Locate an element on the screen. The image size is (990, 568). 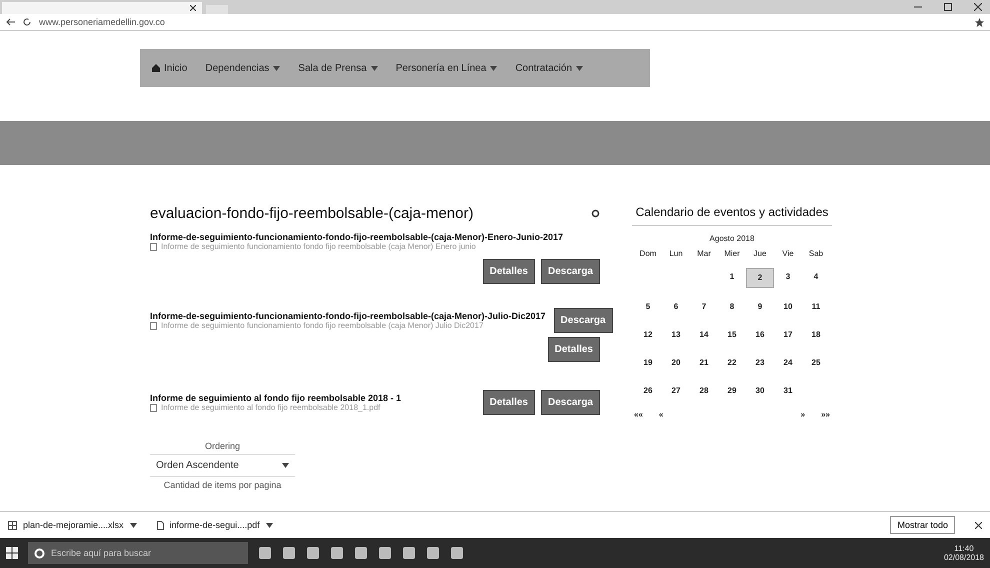
calendar-day: 22 is located at coordinates (732, 363).